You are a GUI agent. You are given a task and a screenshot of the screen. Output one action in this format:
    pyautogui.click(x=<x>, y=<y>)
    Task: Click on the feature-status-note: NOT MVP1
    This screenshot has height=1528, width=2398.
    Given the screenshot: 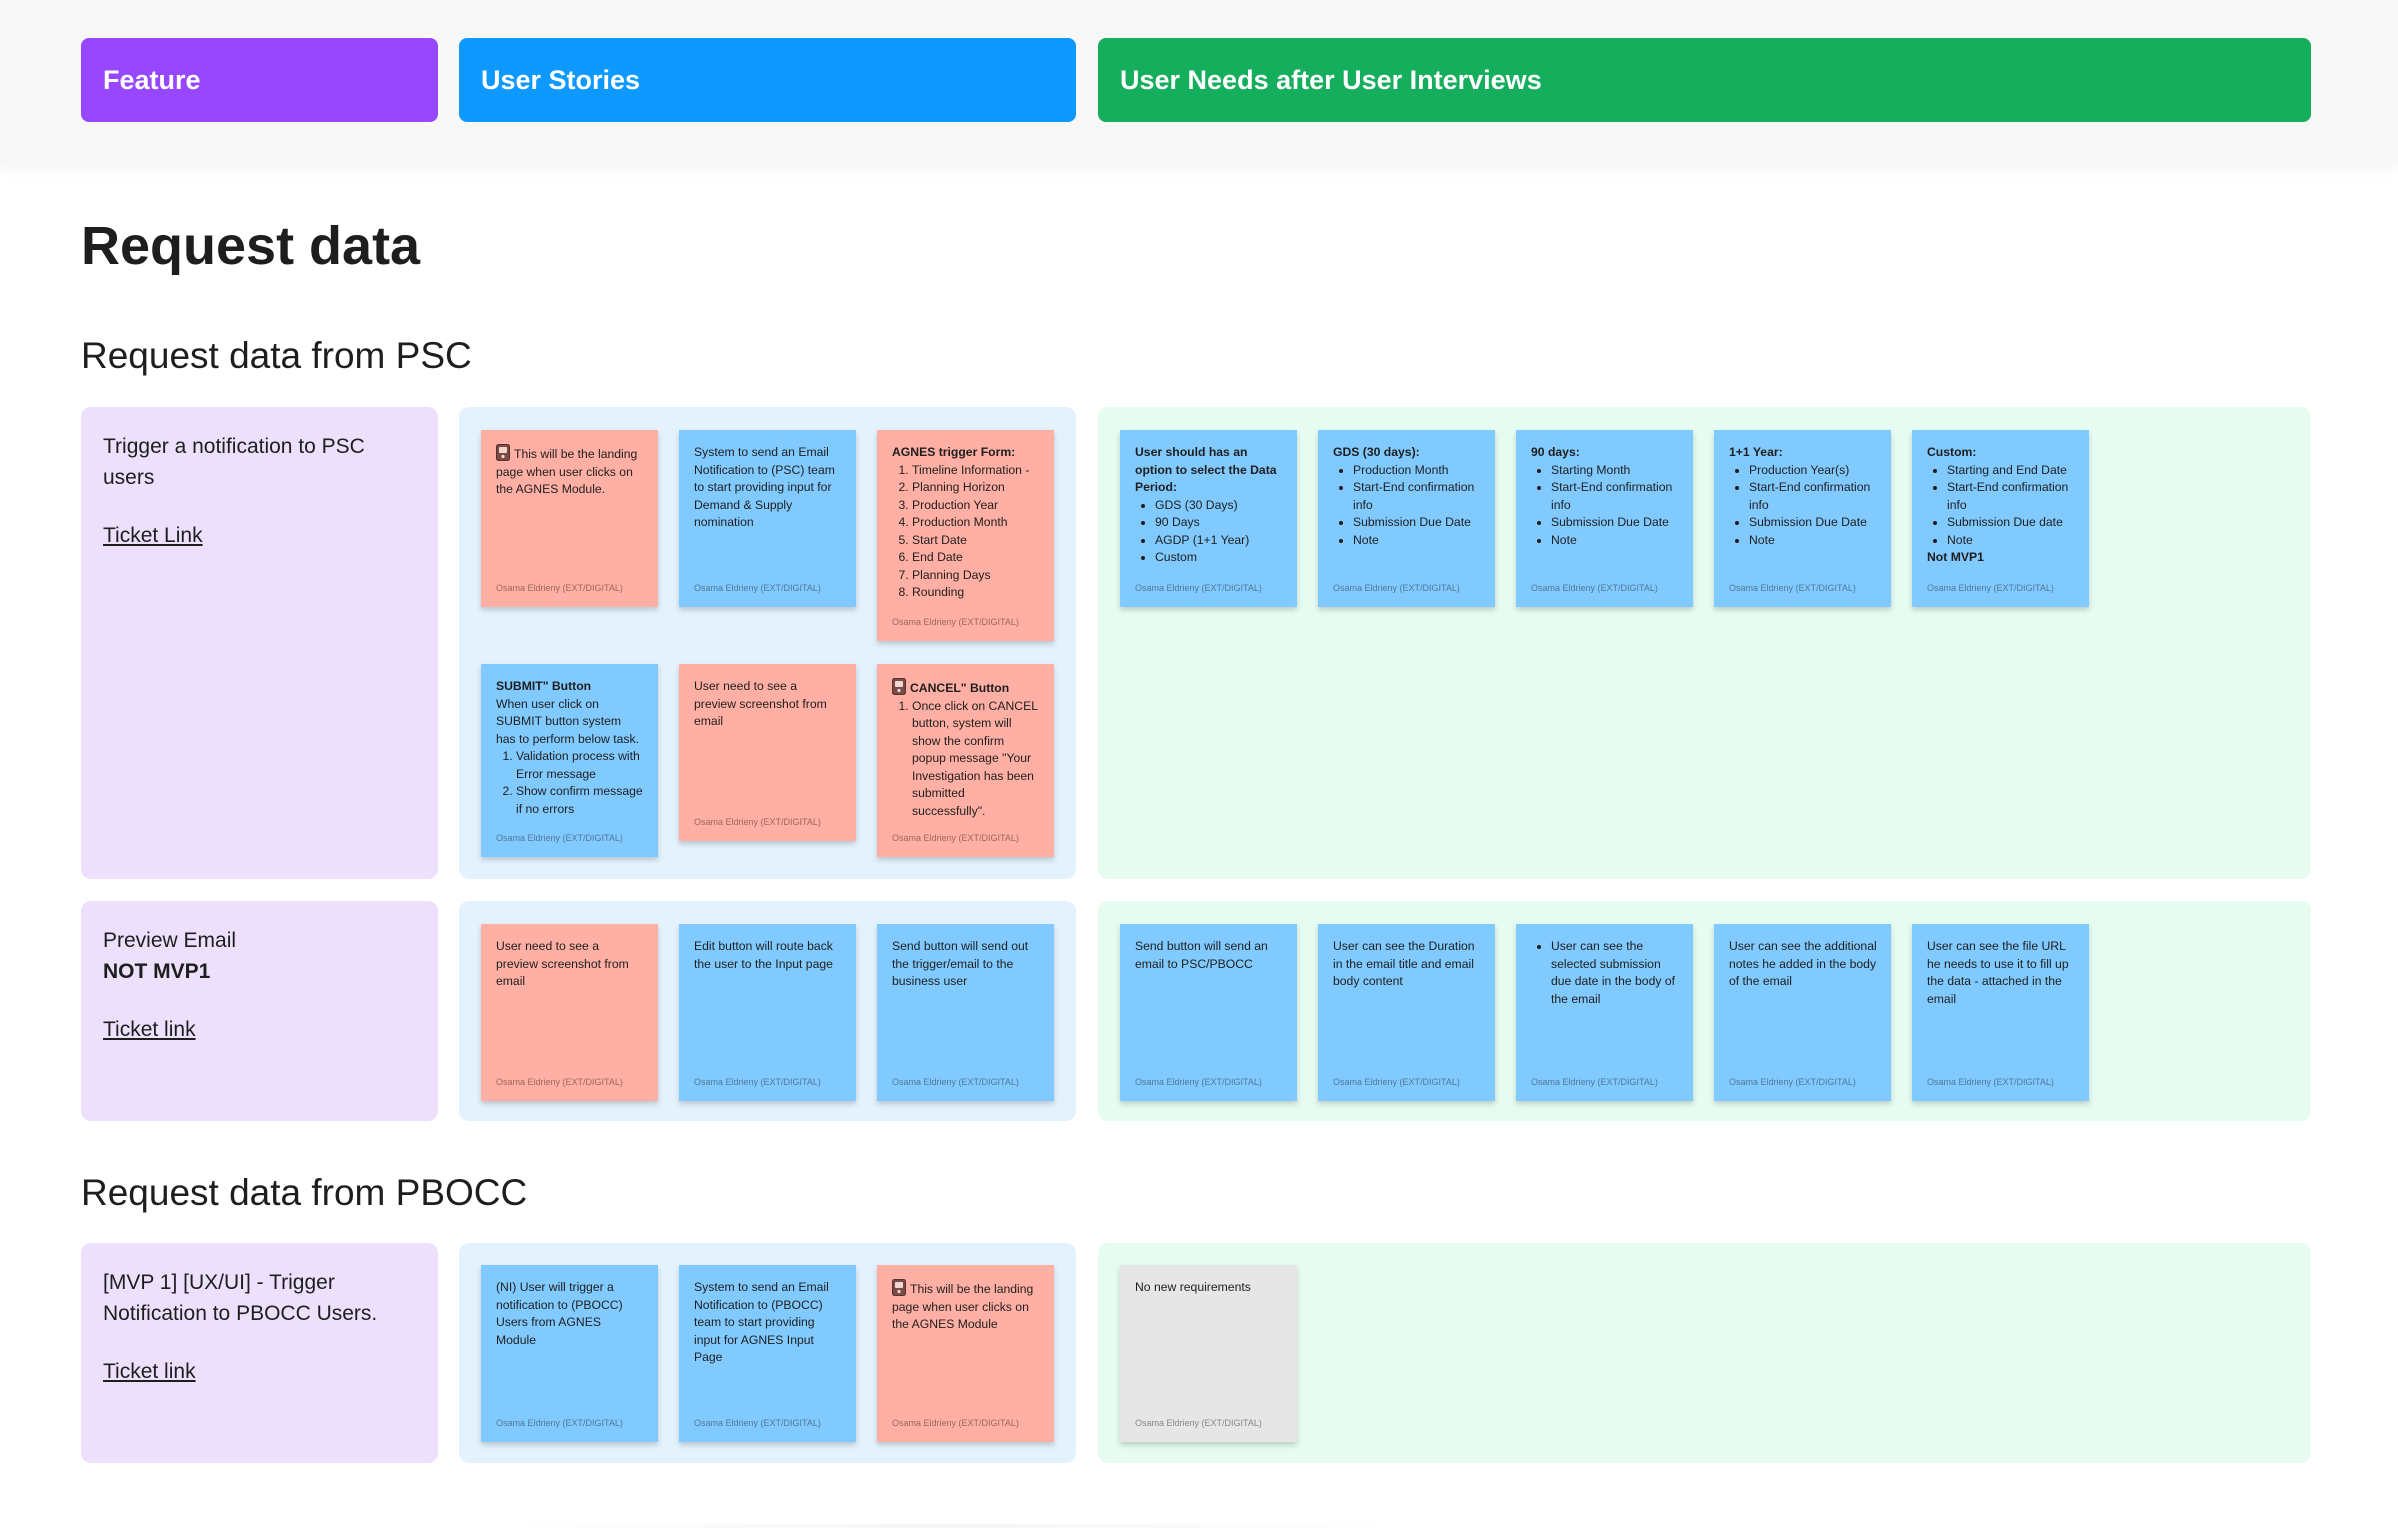 What is the action you would take?
    pyautogui.click(x=157, y=971)
    